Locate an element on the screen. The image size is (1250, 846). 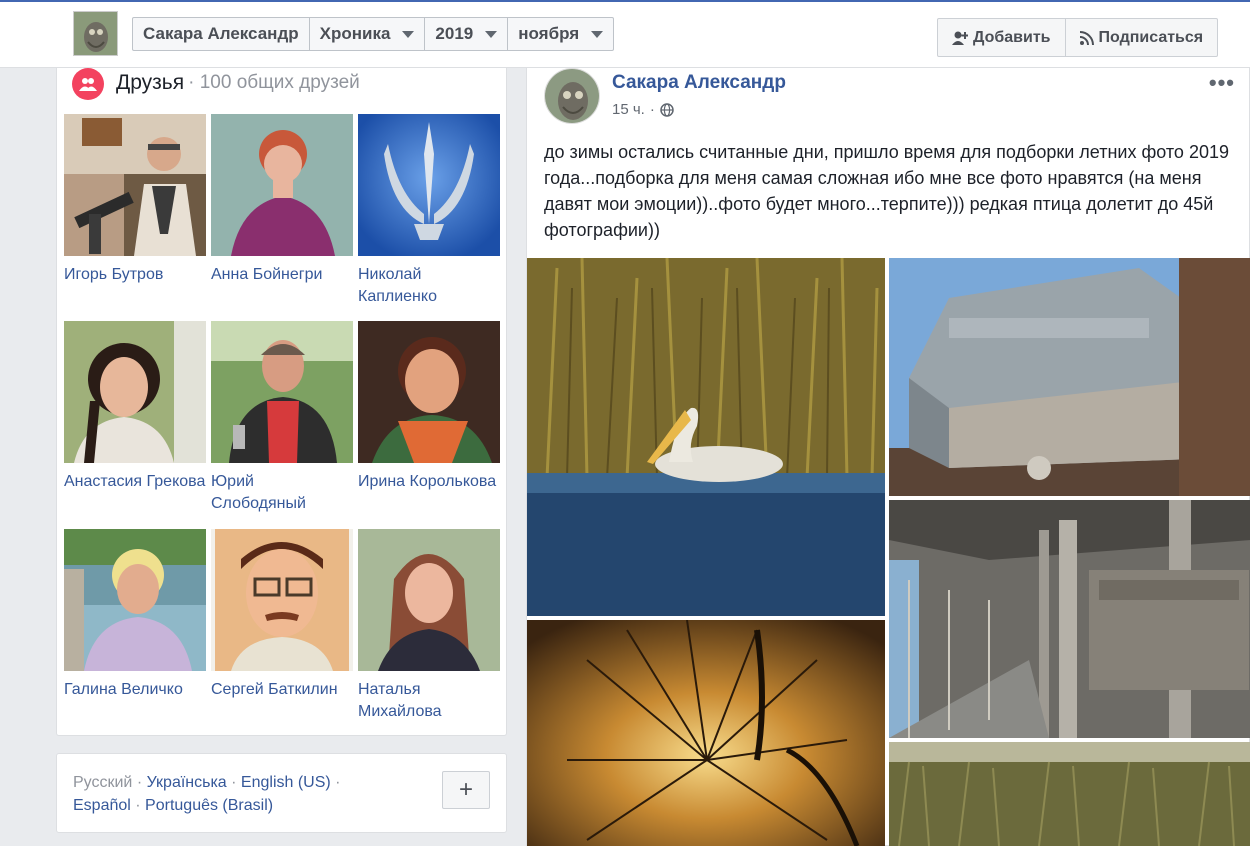
friend-name: Галина Величко is located at coordinates (135, 690).